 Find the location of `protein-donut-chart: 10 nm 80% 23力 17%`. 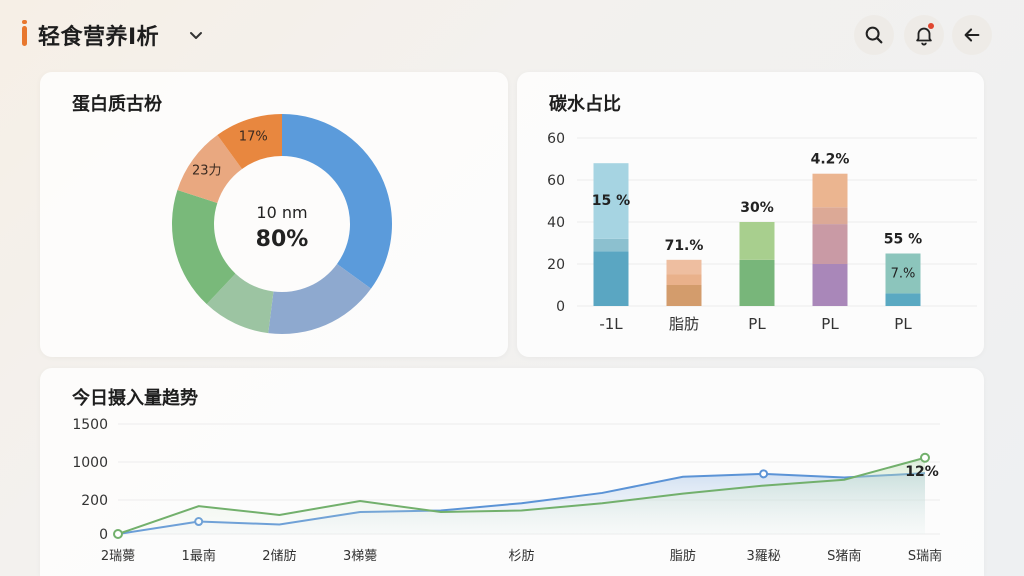

protein-donut-chart: 10 nm 80% 23力 17% is located at coordinates (282, 224).